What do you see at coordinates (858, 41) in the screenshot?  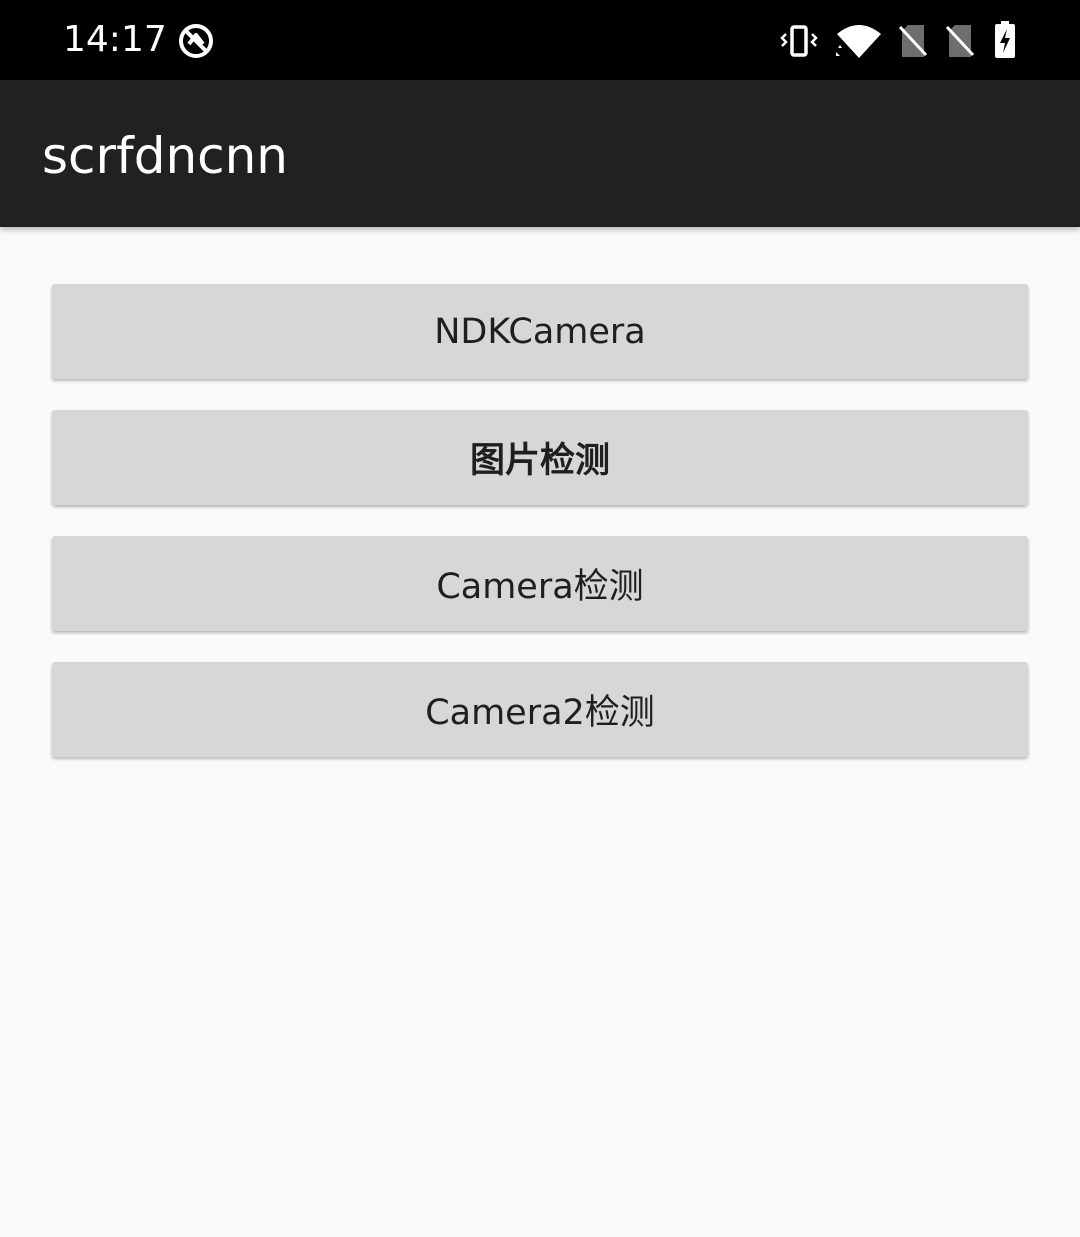 I see `wifi-icon` at bounding box center [858, 41].